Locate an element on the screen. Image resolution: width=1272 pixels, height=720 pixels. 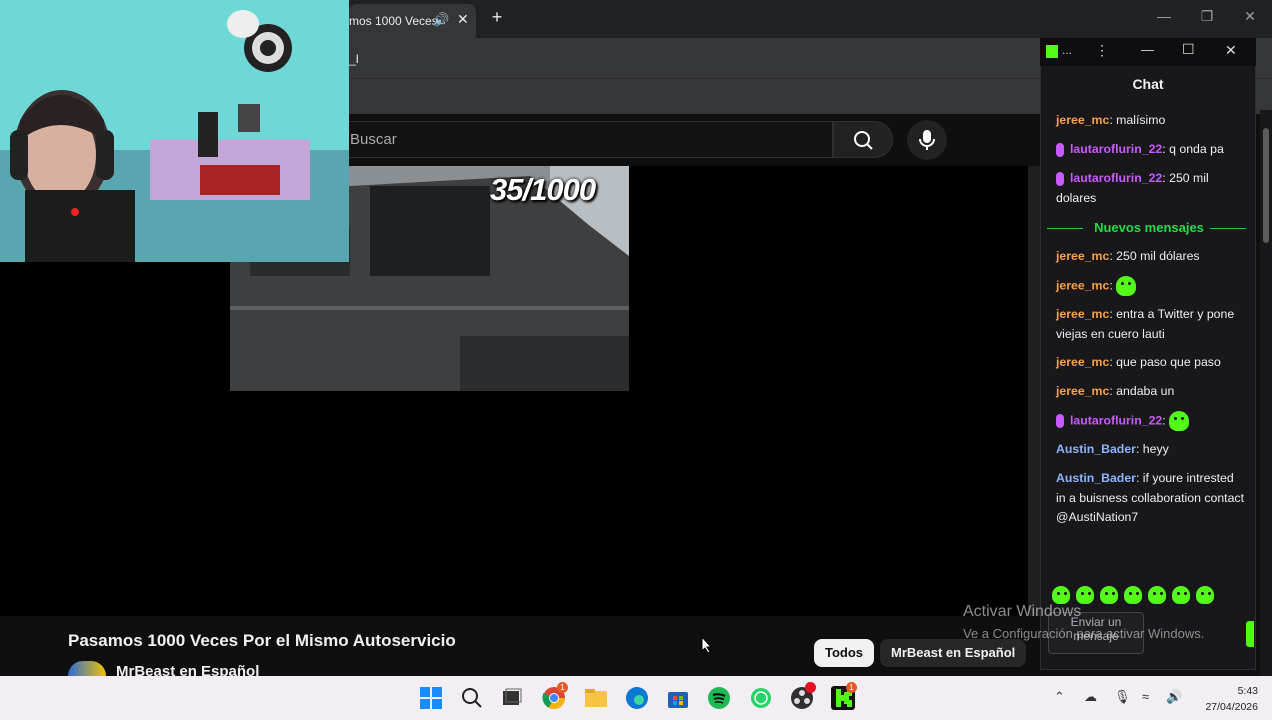
wifi-icon: ≈ is located at coordinates (1145, 696).